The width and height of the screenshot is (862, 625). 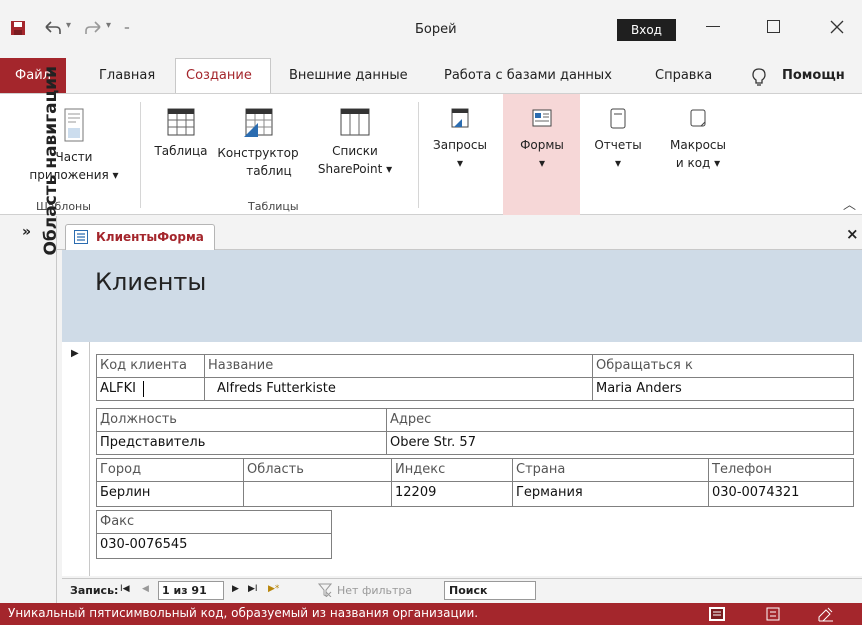 I want to click on undo-icon, so click(x=53, y=28).